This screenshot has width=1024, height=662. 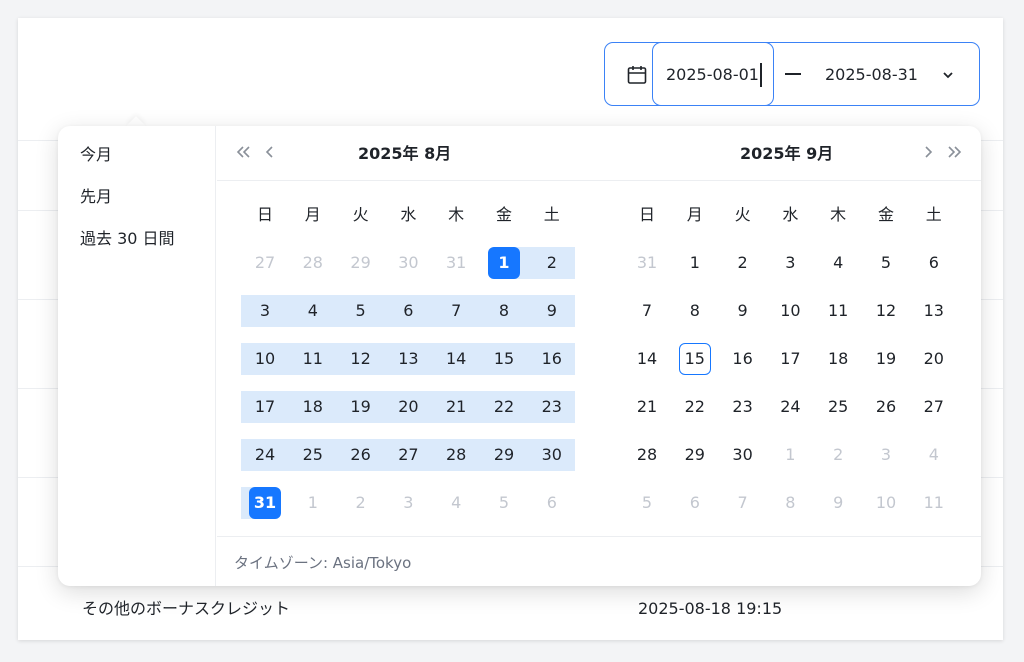 What do you see at coordinates (127, 239) in the screenshot?
I see `preset-last-30-days: 過去 30 日間` at bounding box center [127, 239].